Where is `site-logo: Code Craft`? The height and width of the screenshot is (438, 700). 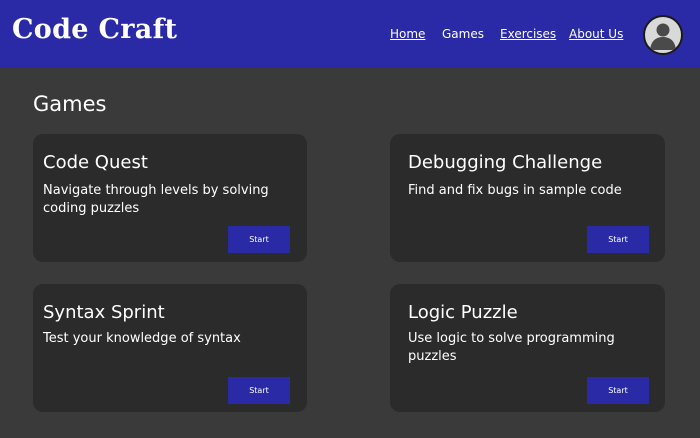 site-logo: Code Craft is located at coordinates (94, 29).